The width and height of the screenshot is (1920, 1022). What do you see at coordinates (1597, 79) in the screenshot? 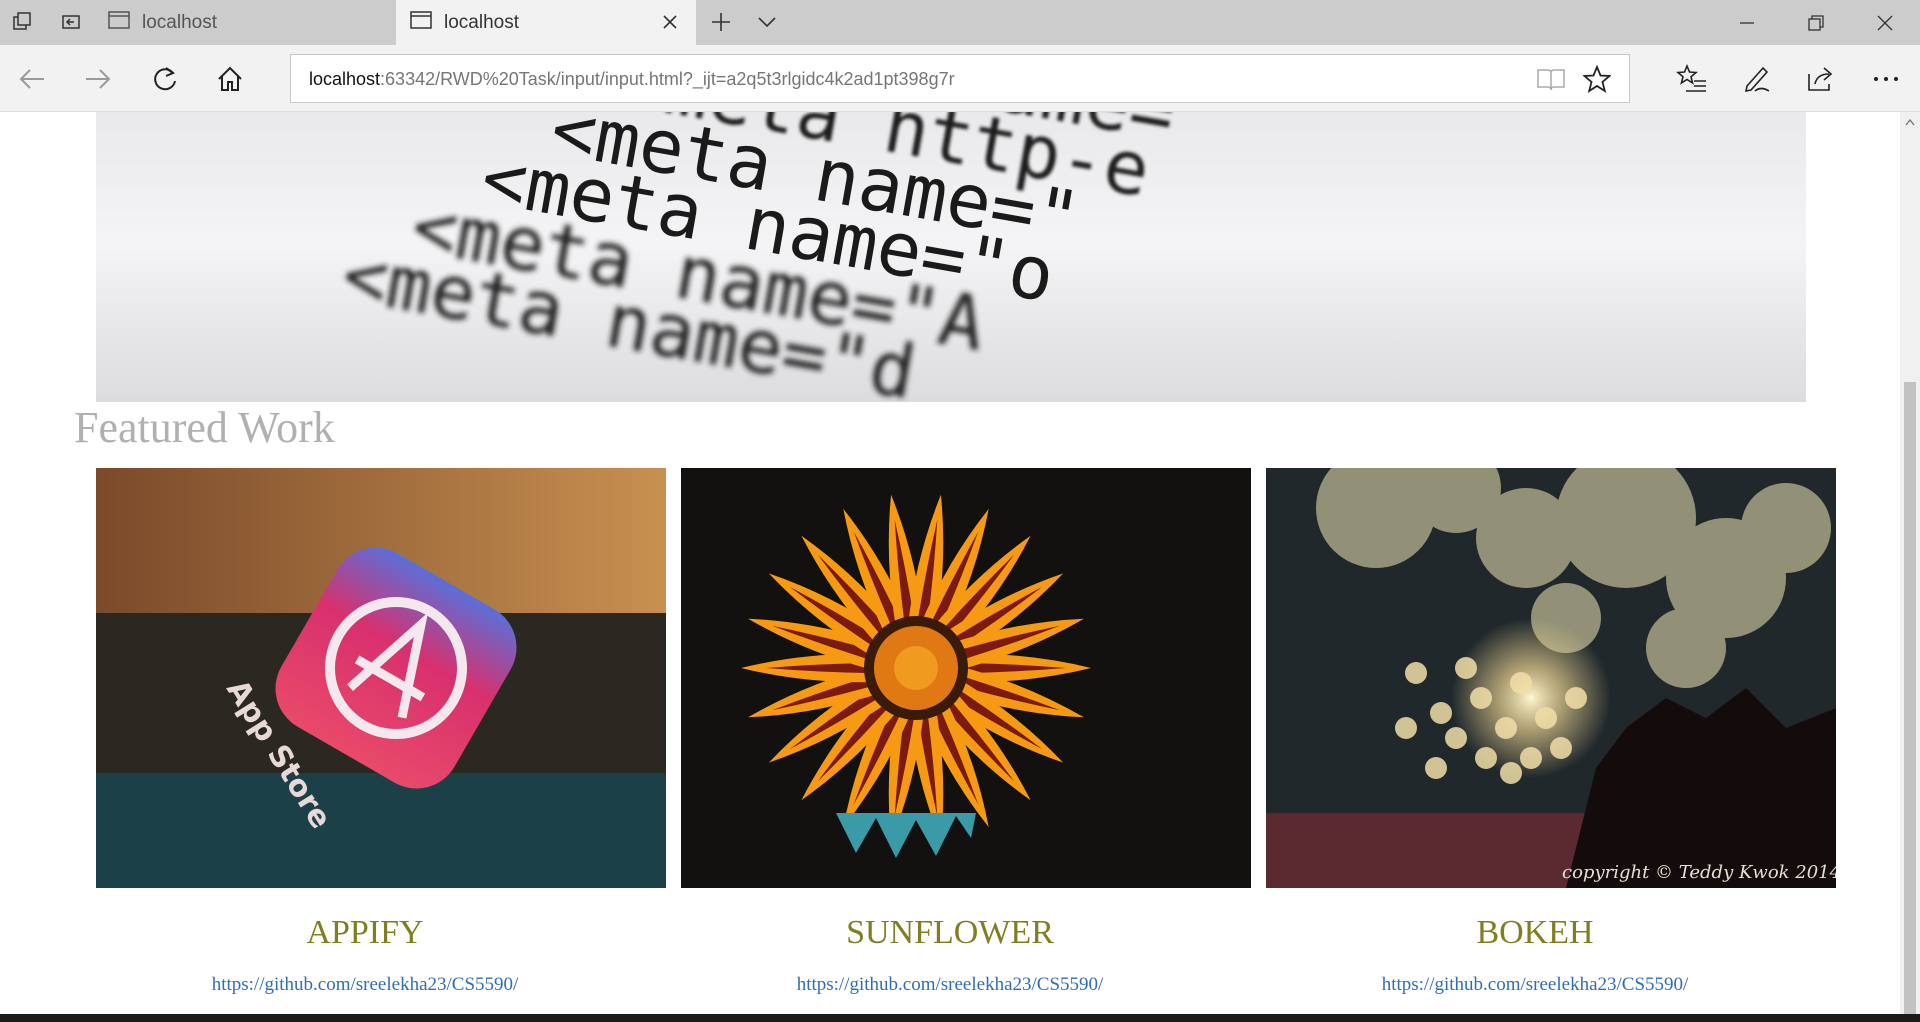
I see `favorite-star-icon` at bounding box center [1597, 79].